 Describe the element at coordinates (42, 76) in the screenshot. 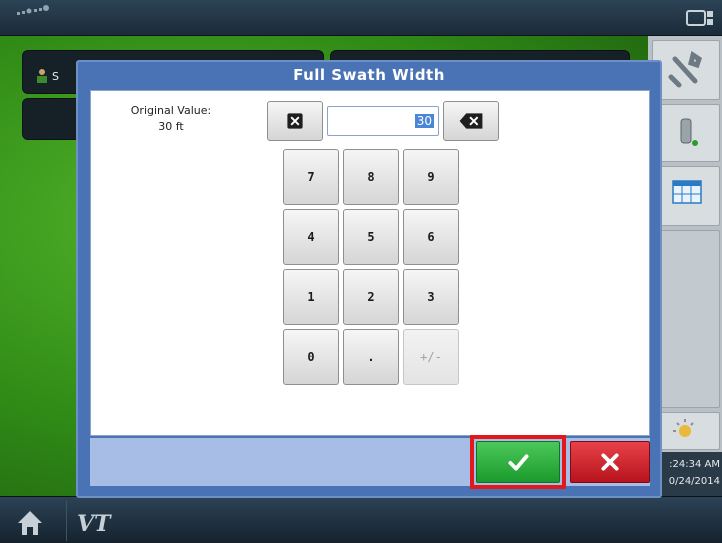

I see `operator-icon` at that location.